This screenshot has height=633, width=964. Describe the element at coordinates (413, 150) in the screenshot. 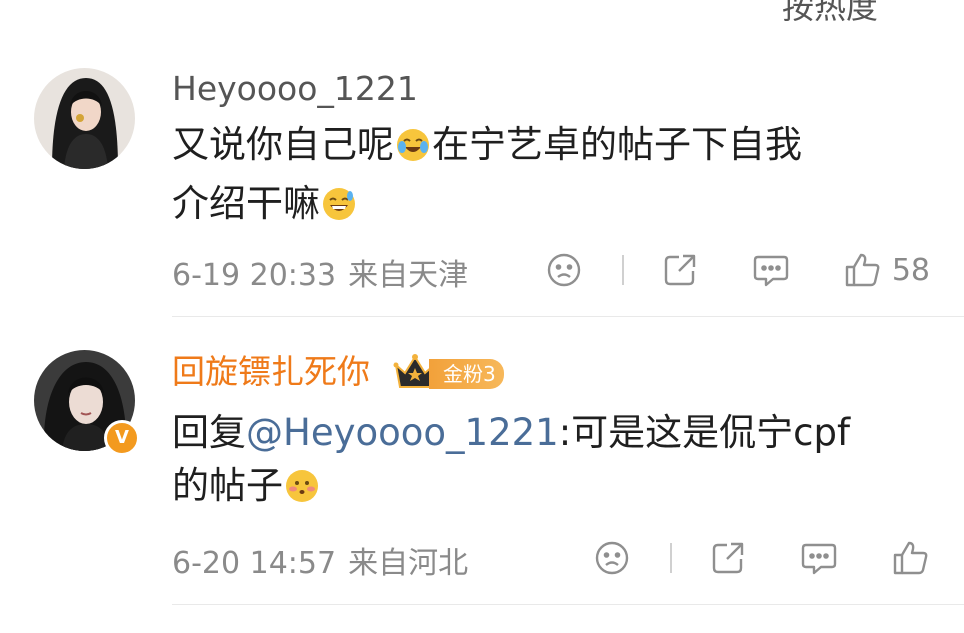

I see `cry-laugh-emoji` at that location.